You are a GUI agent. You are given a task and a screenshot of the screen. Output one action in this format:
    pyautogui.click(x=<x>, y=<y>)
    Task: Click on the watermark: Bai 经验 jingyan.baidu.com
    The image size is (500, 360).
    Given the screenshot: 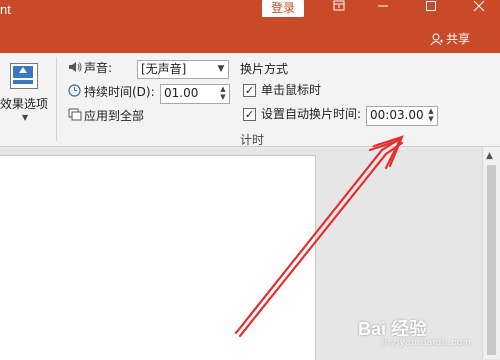 What is the action you would take?
    pyautogui.click(x=425, y=333)
    